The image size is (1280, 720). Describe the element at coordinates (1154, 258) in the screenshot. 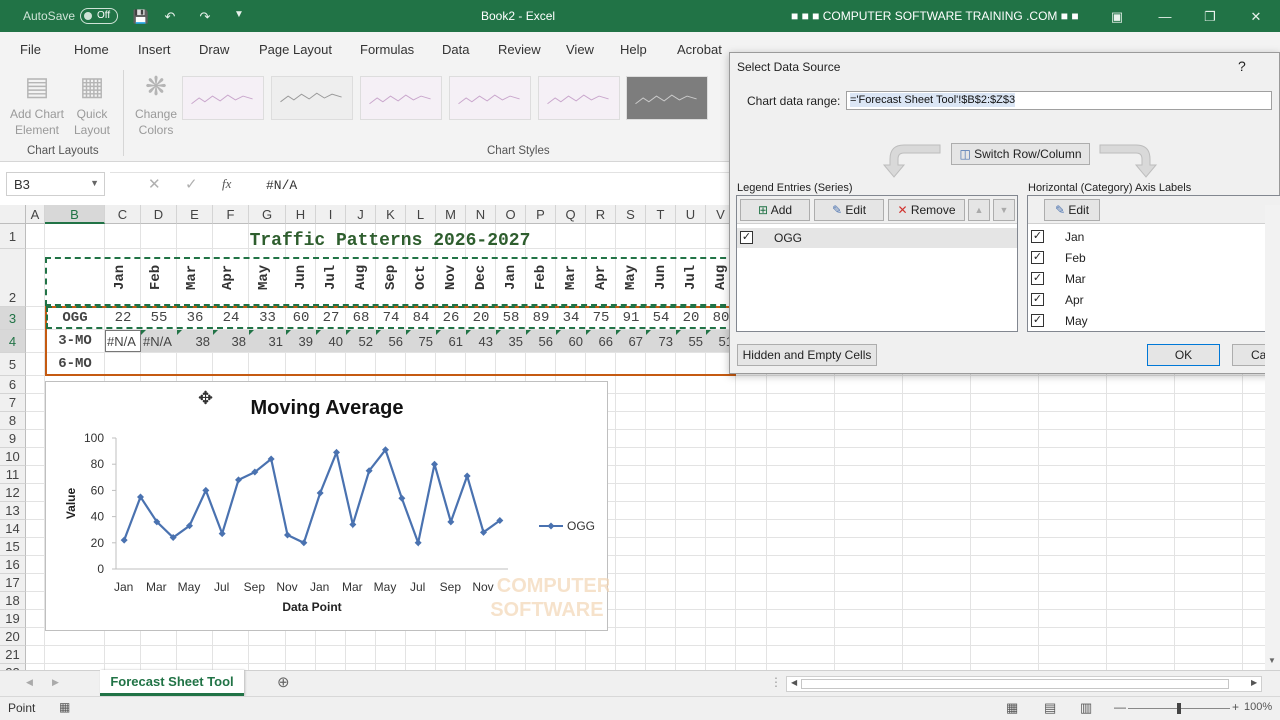

I see `category-item: ✓ Feb` at that location.